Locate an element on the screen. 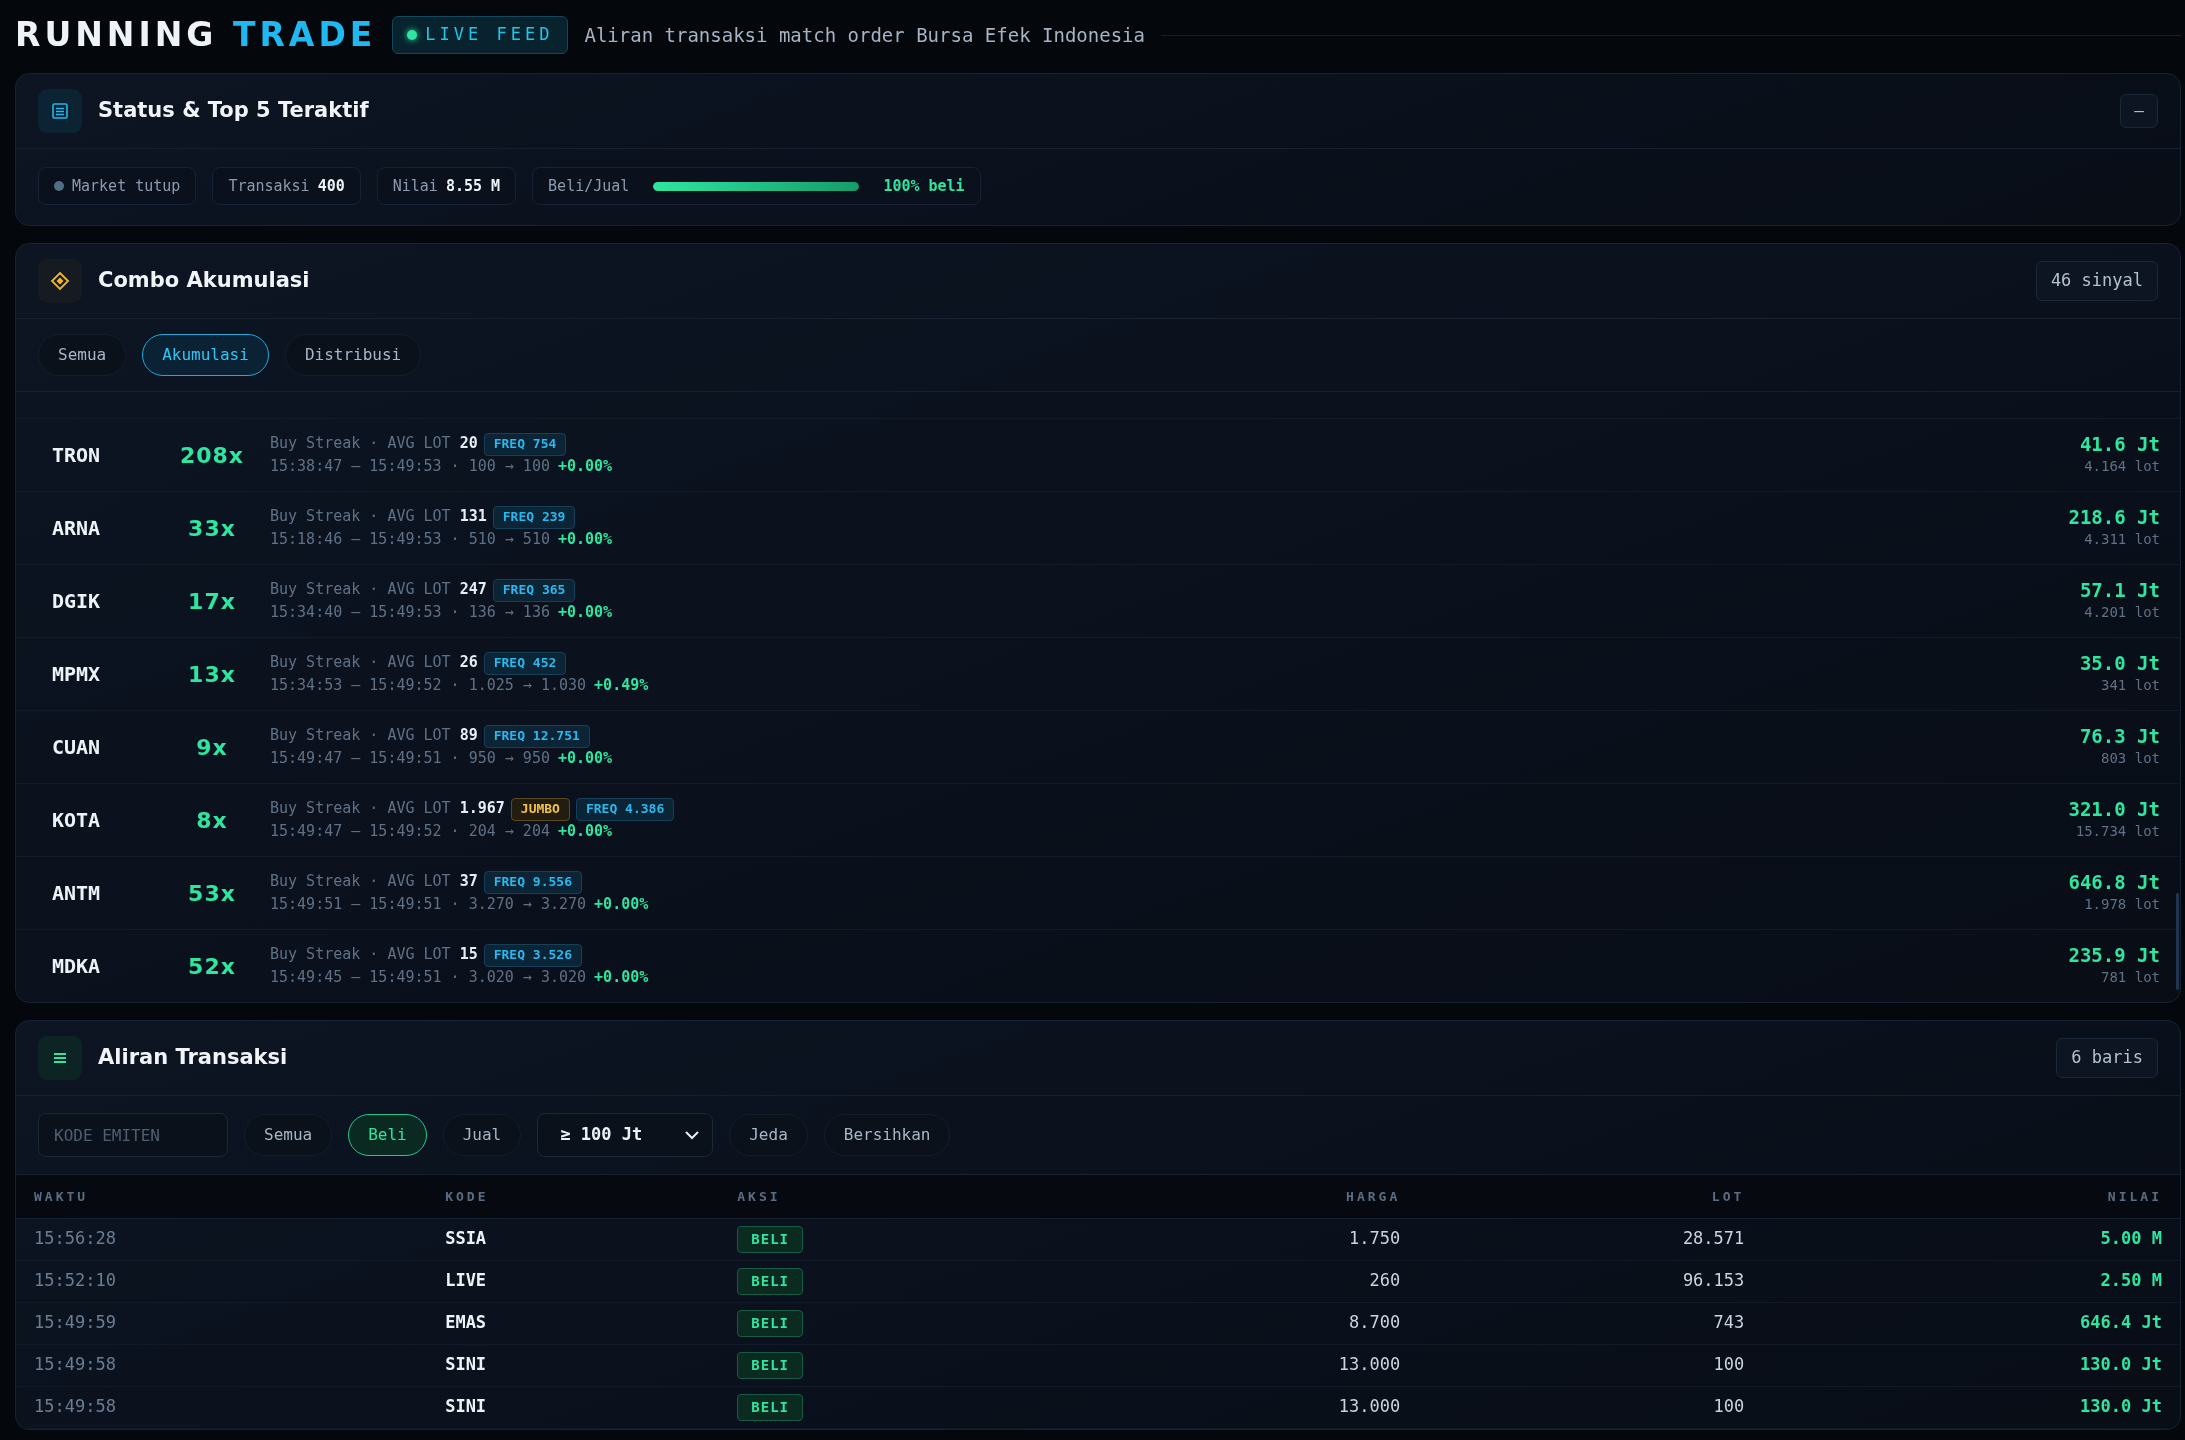 The image size is (2185, 1440). multiplier: 53x is located at coordinates (212, 893).